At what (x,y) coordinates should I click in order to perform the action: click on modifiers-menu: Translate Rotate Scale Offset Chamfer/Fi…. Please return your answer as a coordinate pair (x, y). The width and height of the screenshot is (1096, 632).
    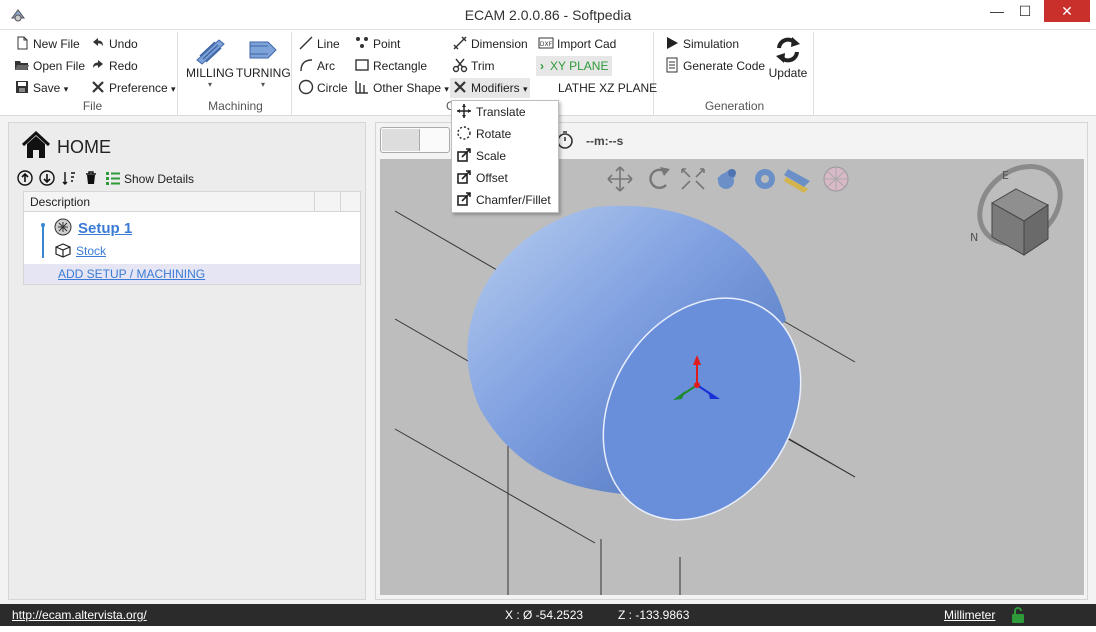
    Looking at the image, I should click on (505, 156).